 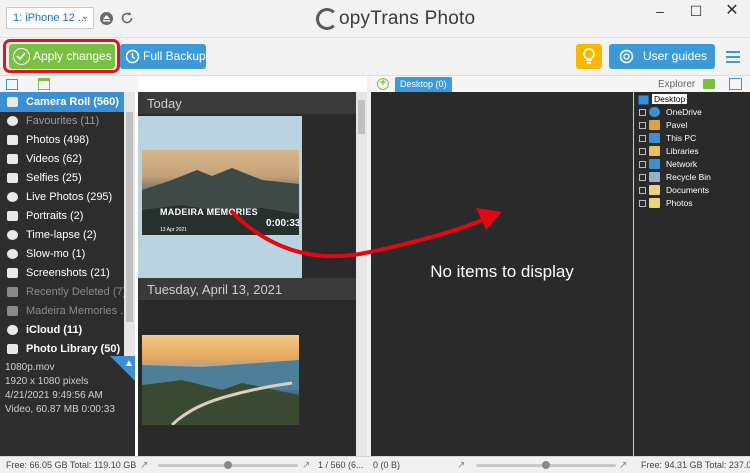 What do you see at coordinates (732, 11) in the screenshot?
I see `close-button: ✕` at bounding box center [732, 11].